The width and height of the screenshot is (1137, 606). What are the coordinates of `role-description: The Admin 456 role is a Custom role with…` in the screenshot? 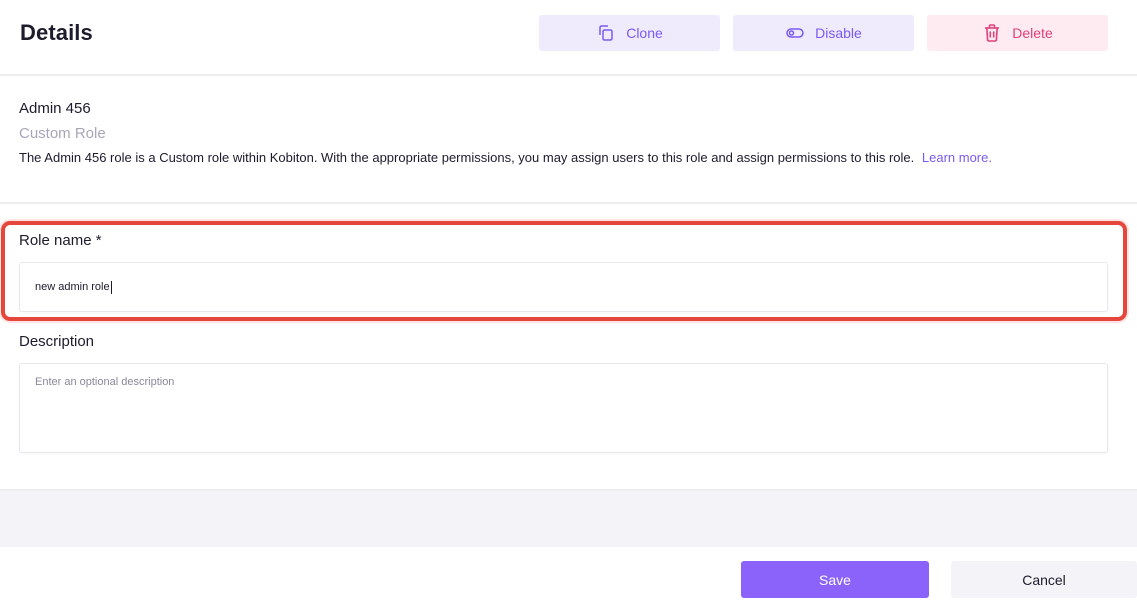 It's located at (505, 157).